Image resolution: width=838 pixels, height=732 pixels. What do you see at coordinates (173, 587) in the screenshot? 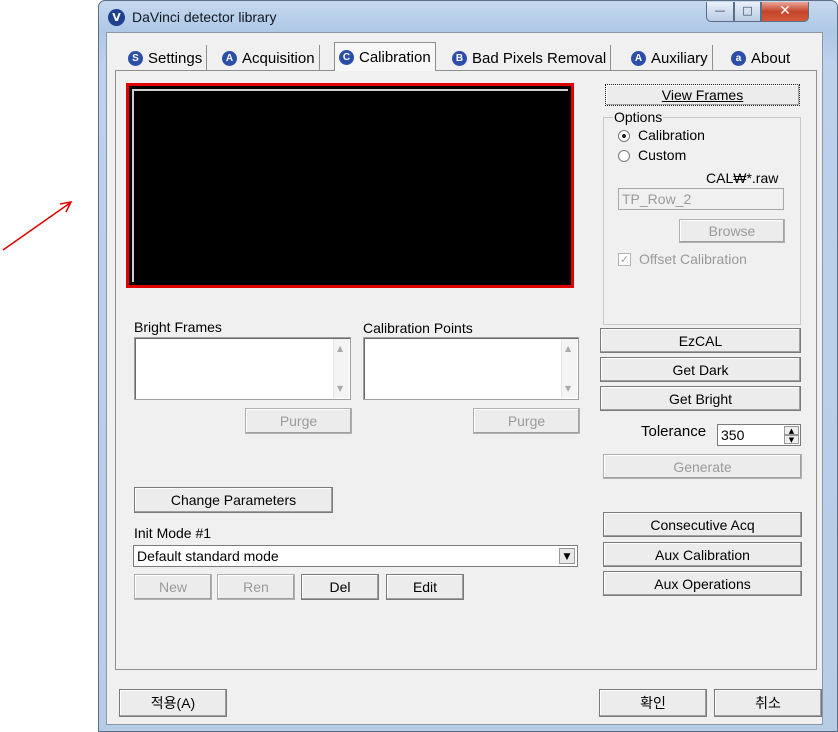
I see `new-mode-button: New` at bounding box center [173, 587].